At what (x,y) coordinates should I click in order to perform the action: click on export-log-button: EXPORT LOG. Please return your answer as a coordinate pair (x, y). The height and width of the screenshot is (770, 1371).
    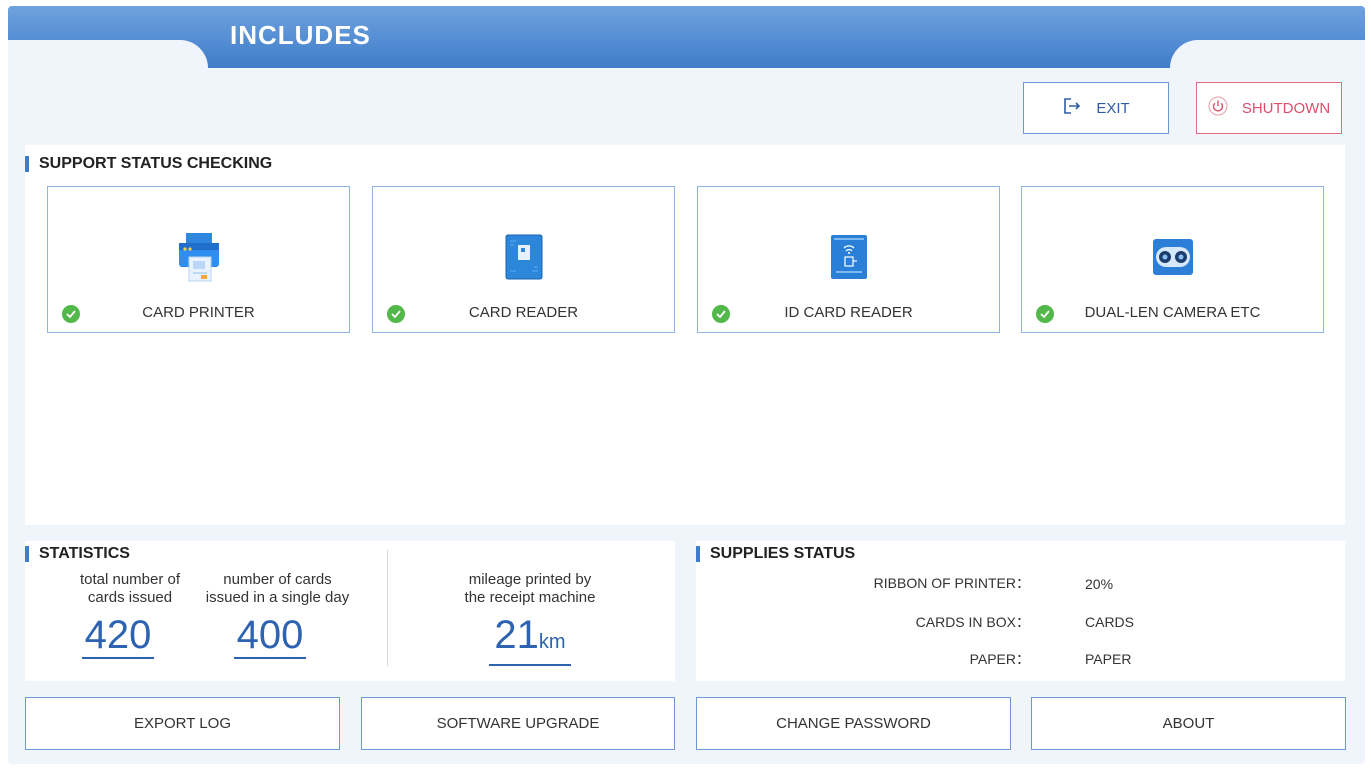
    Looking at the image, I should click on (182, 723).